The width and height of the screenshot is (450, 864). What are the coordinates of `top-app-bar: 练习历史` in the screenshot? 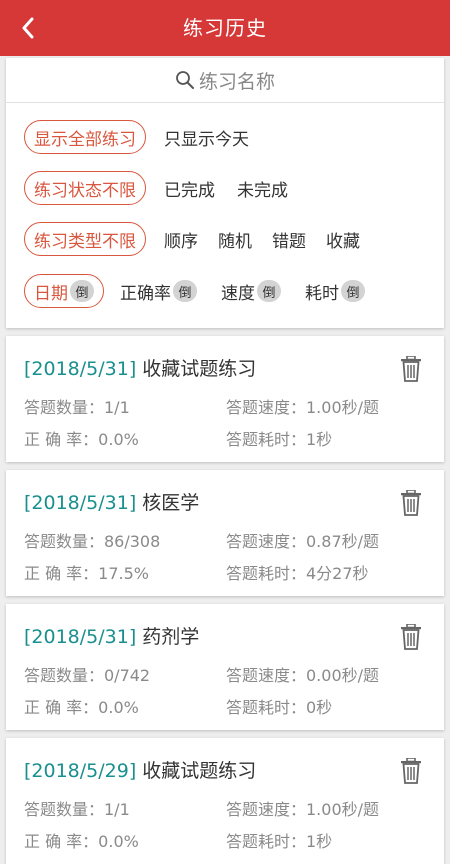 It's located at (225, 28).